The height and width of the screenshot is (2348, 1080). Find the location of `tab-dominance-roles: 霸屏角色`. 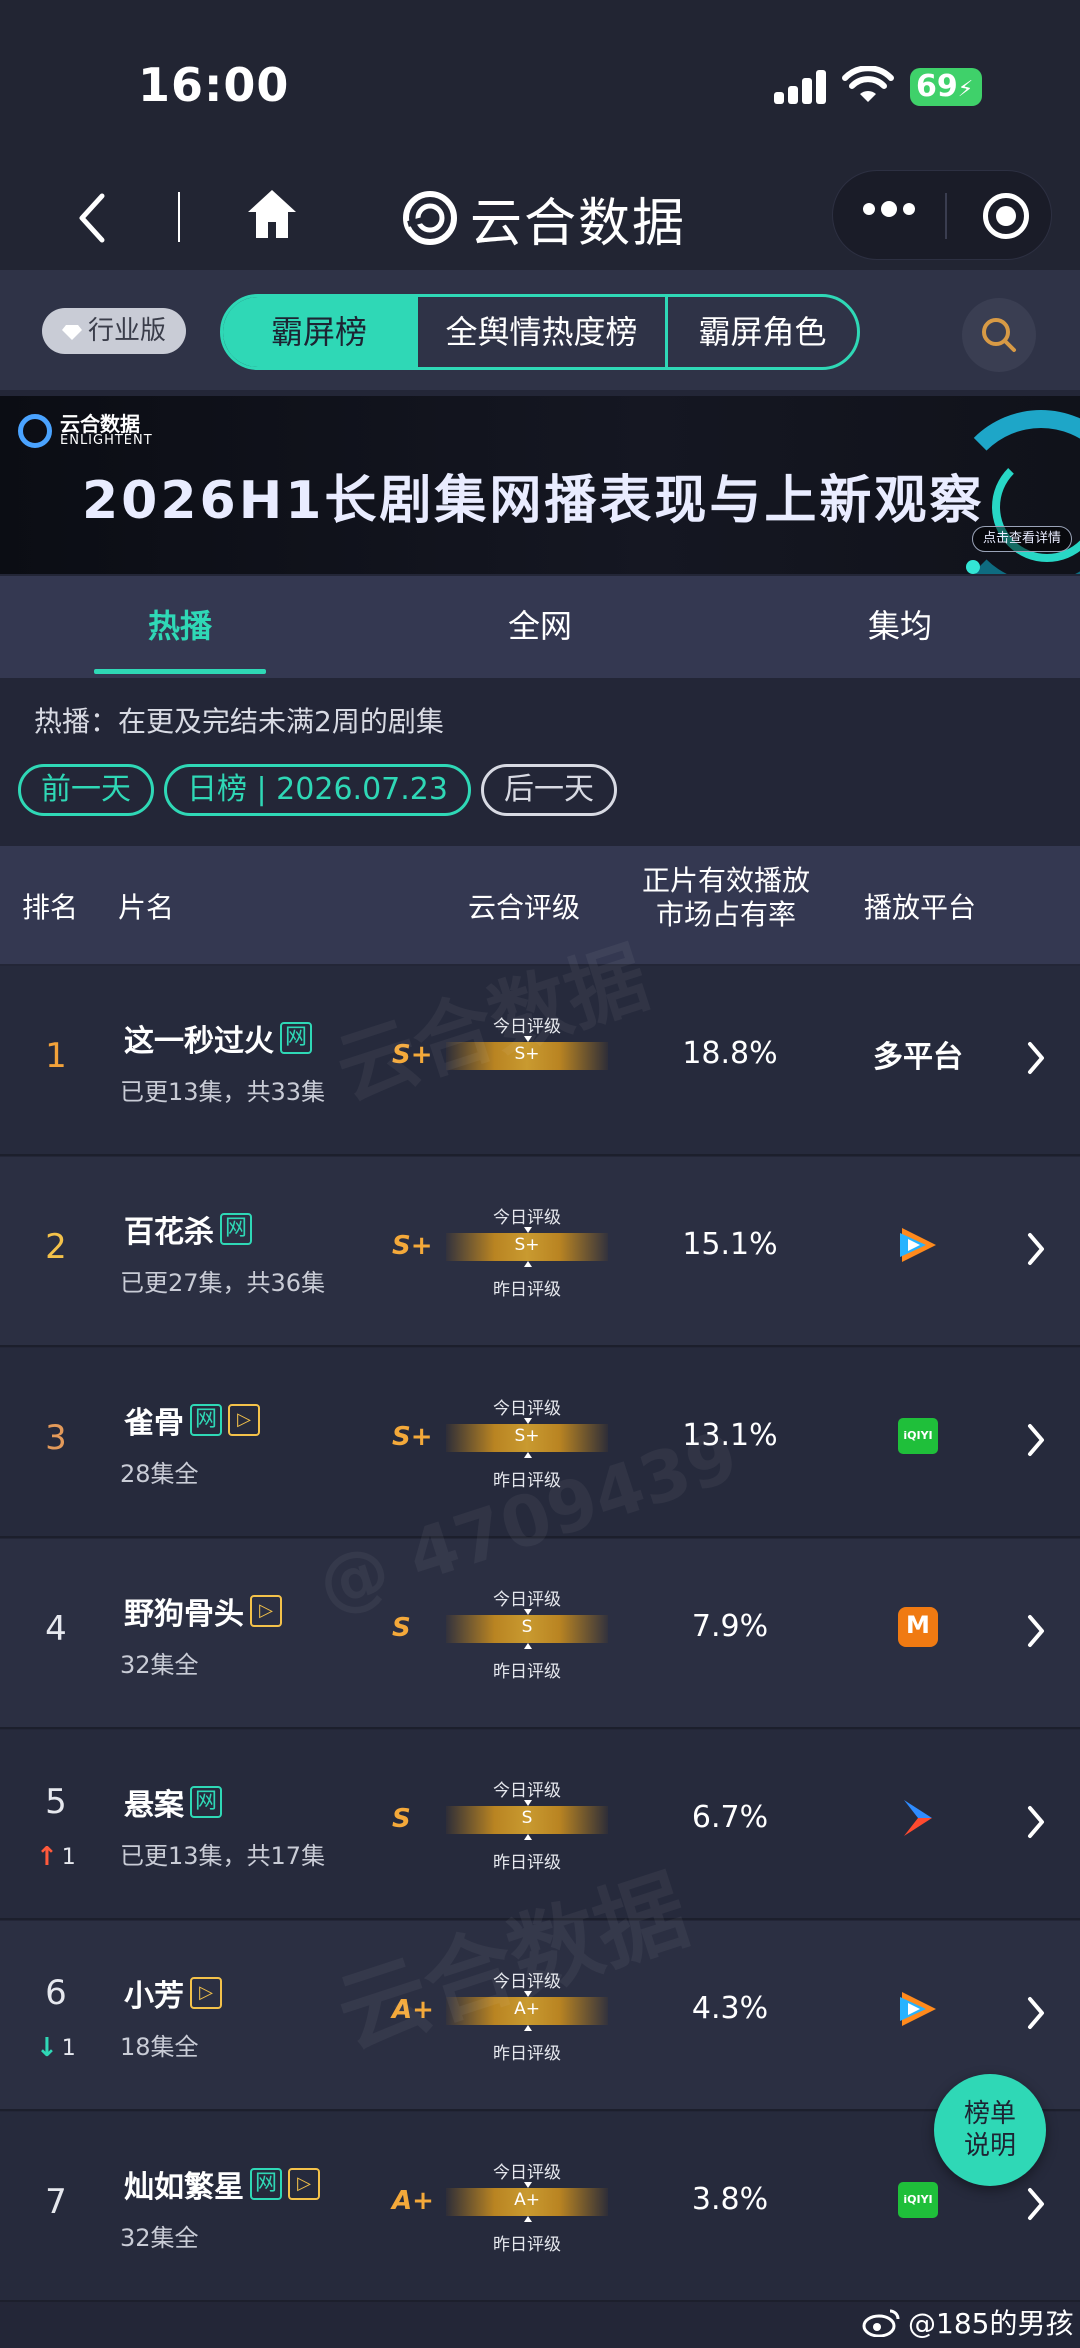

tab-dominance-roles: 霸屏角色 is located at coordinates (761, 332).